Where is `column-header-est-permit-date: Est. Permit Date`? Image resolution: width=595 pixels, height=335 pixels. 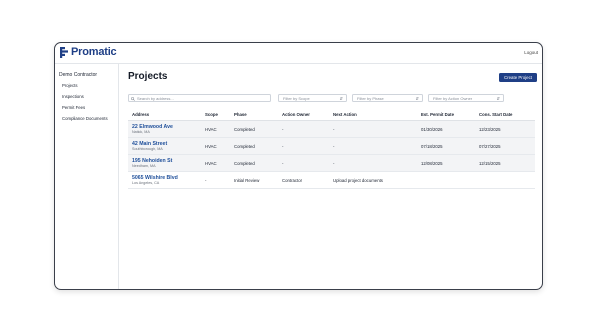 column-header-est-permit-date: Est. Permit Date is located at coordinates (437, 114).